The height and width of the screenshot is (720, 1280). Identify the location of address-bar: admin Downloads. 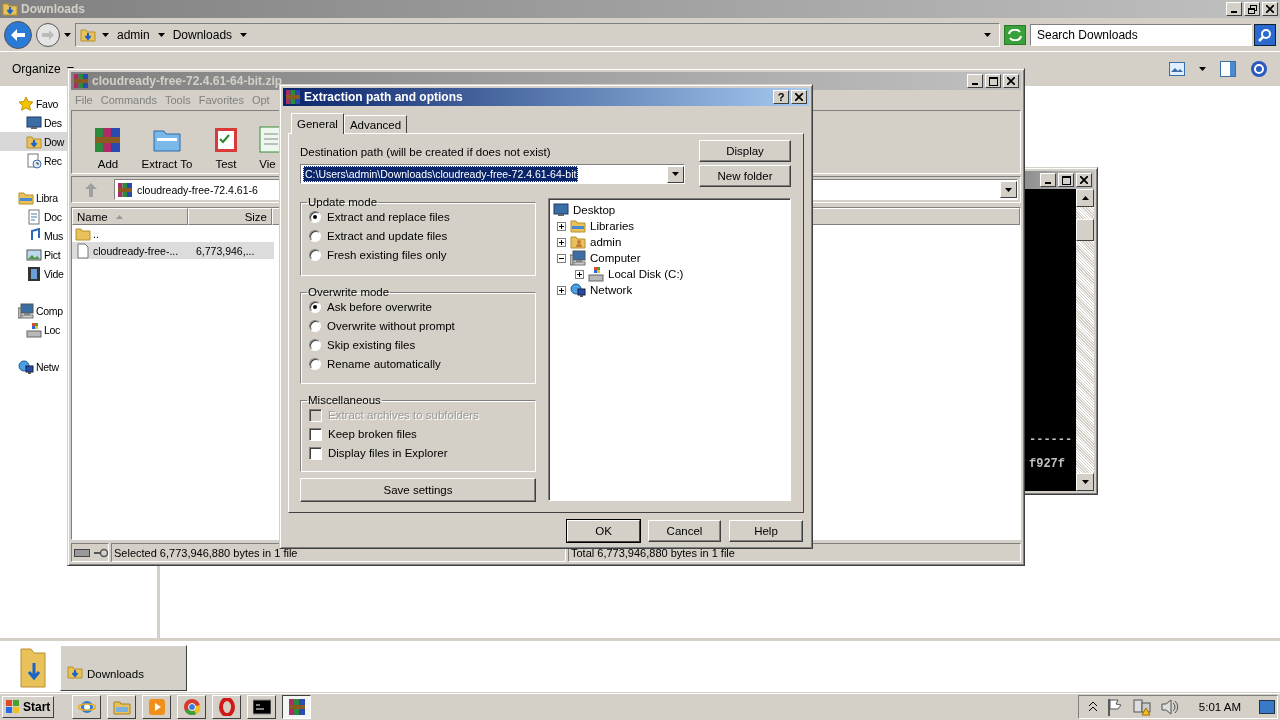
(537, 34).